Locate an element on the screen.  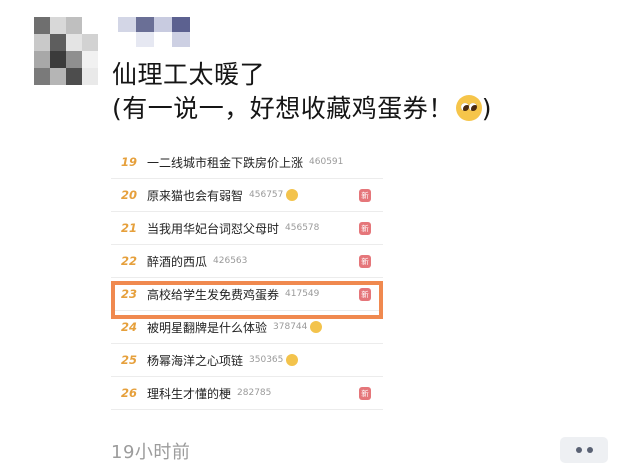
heat-count: 426563 is located at coordinates (230, 261).